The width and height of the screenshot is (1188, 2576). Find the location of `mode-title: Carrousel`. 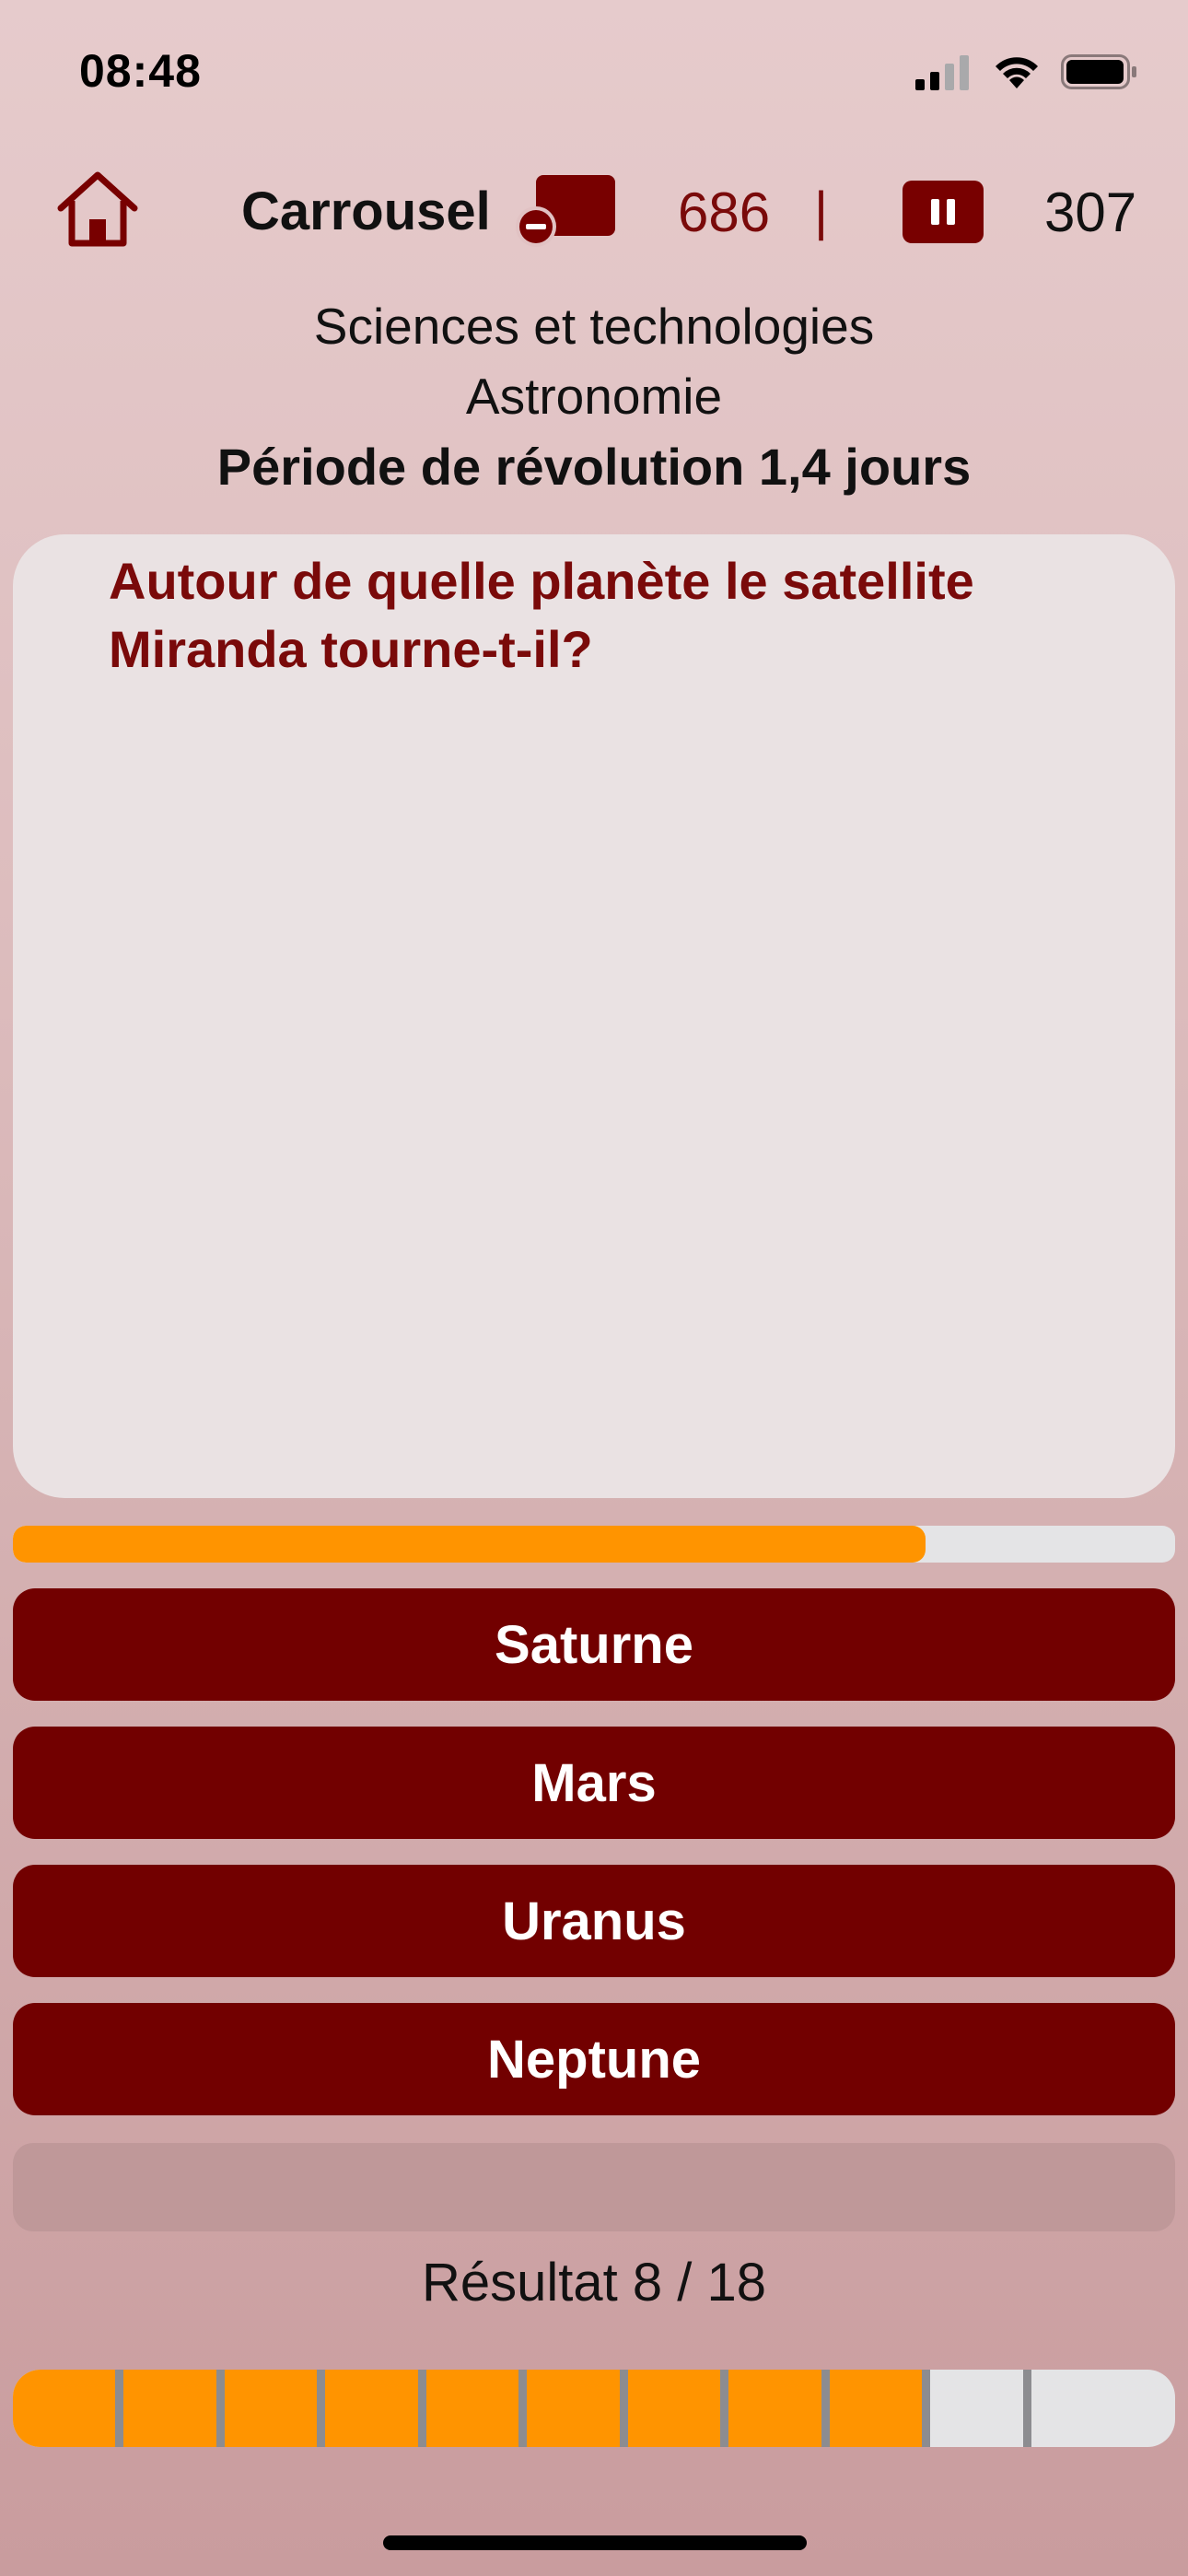

mode-title: Carrousel is located at coordinates (366, 211).